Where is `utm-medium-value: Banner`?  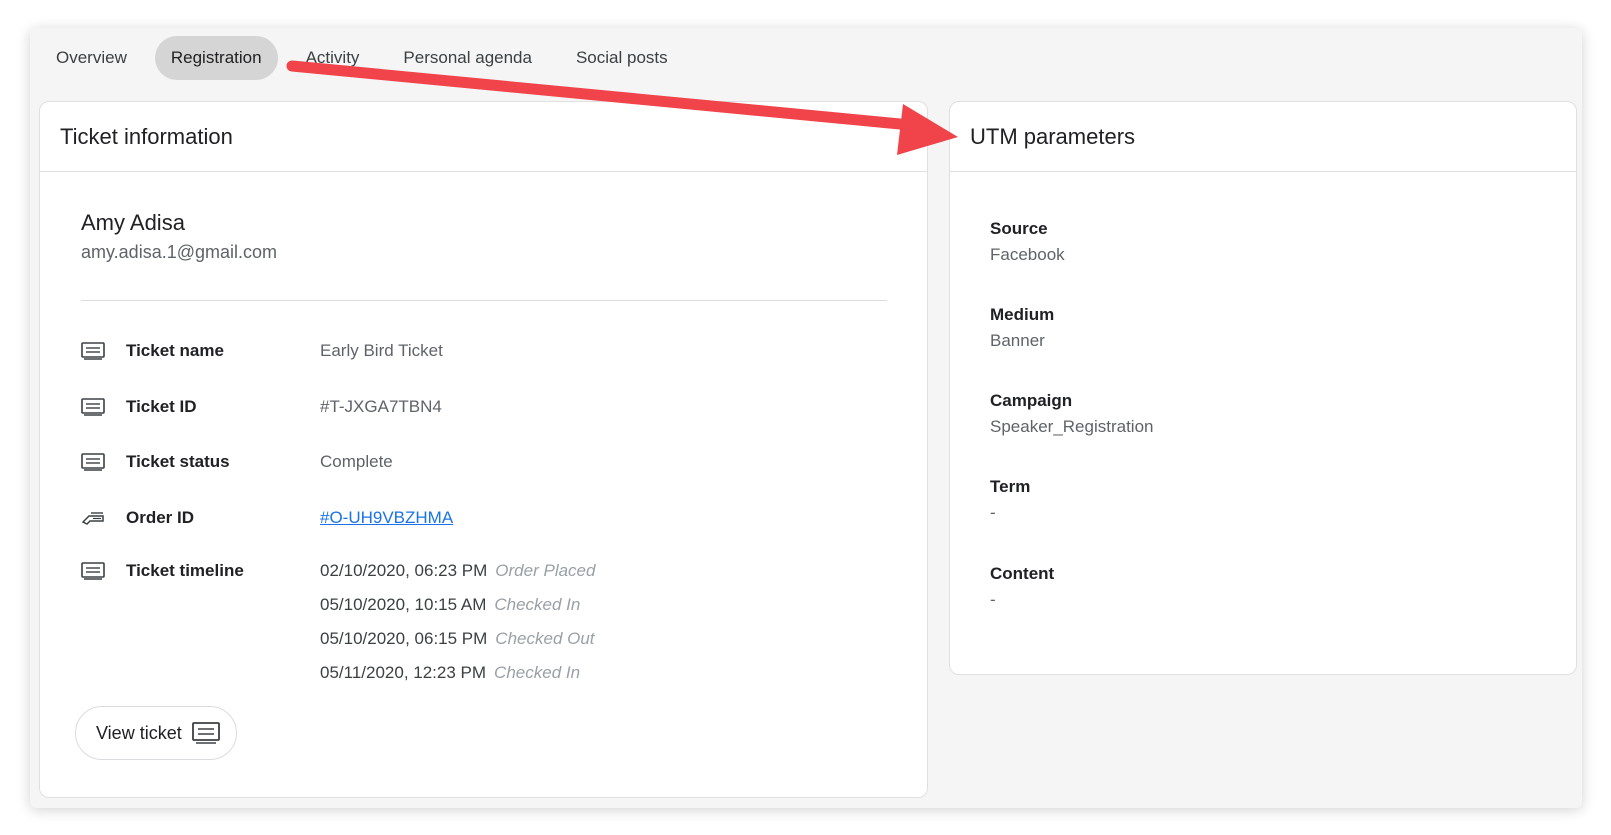 utm-medium-value: Banner is located at coordinates (1017, 340).